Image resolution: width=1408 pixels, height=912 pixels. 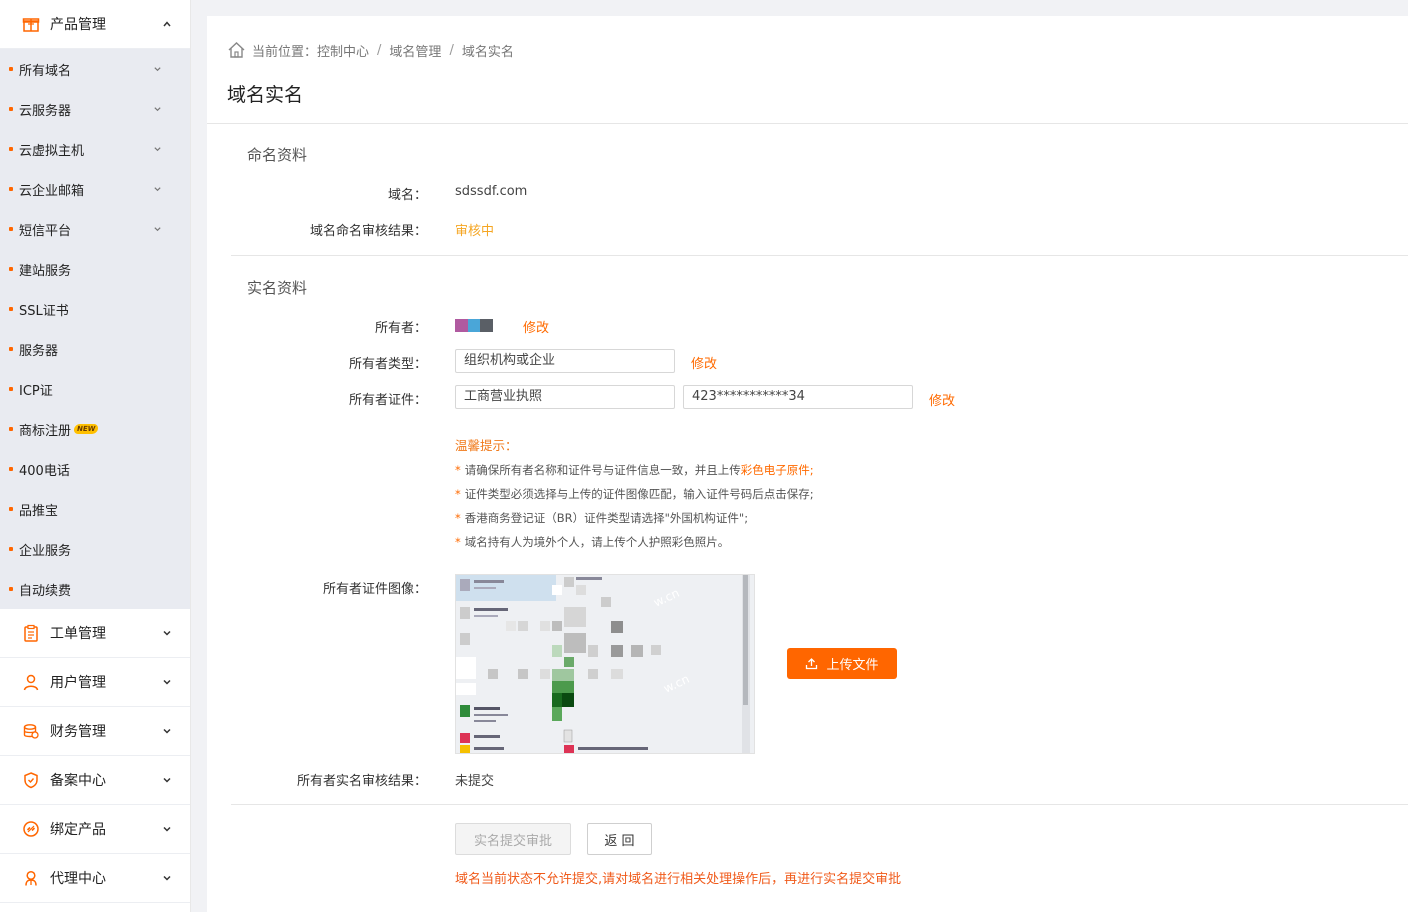 What do you see at coordinates (95, 780) in the screenshot?
I see `sidebar-group: 备案中心` at bounding box center [95, 780].